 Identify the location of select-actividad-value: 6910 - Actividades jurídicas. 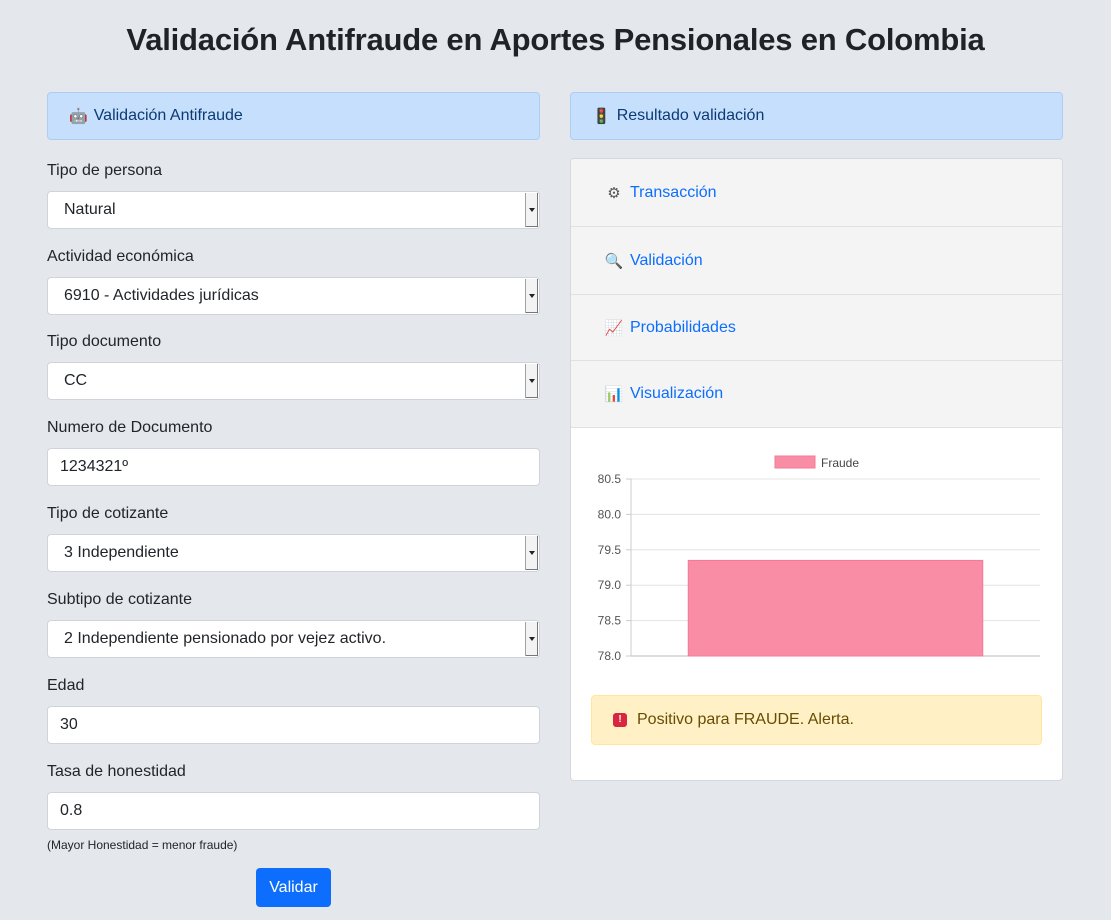
(161, 295).